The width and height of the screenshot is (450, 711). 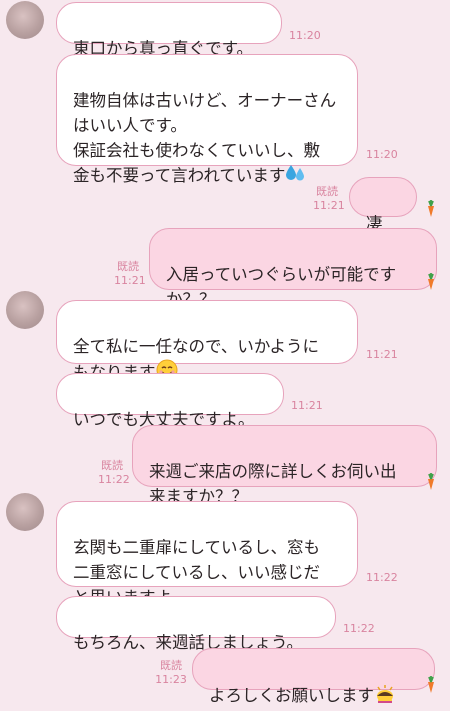 What do you see at coordinates (196, 624) in the screenshot?
I see `message-bubble-incoming: もちろん、来週話しましょう。` at bounding box center [196, 624].